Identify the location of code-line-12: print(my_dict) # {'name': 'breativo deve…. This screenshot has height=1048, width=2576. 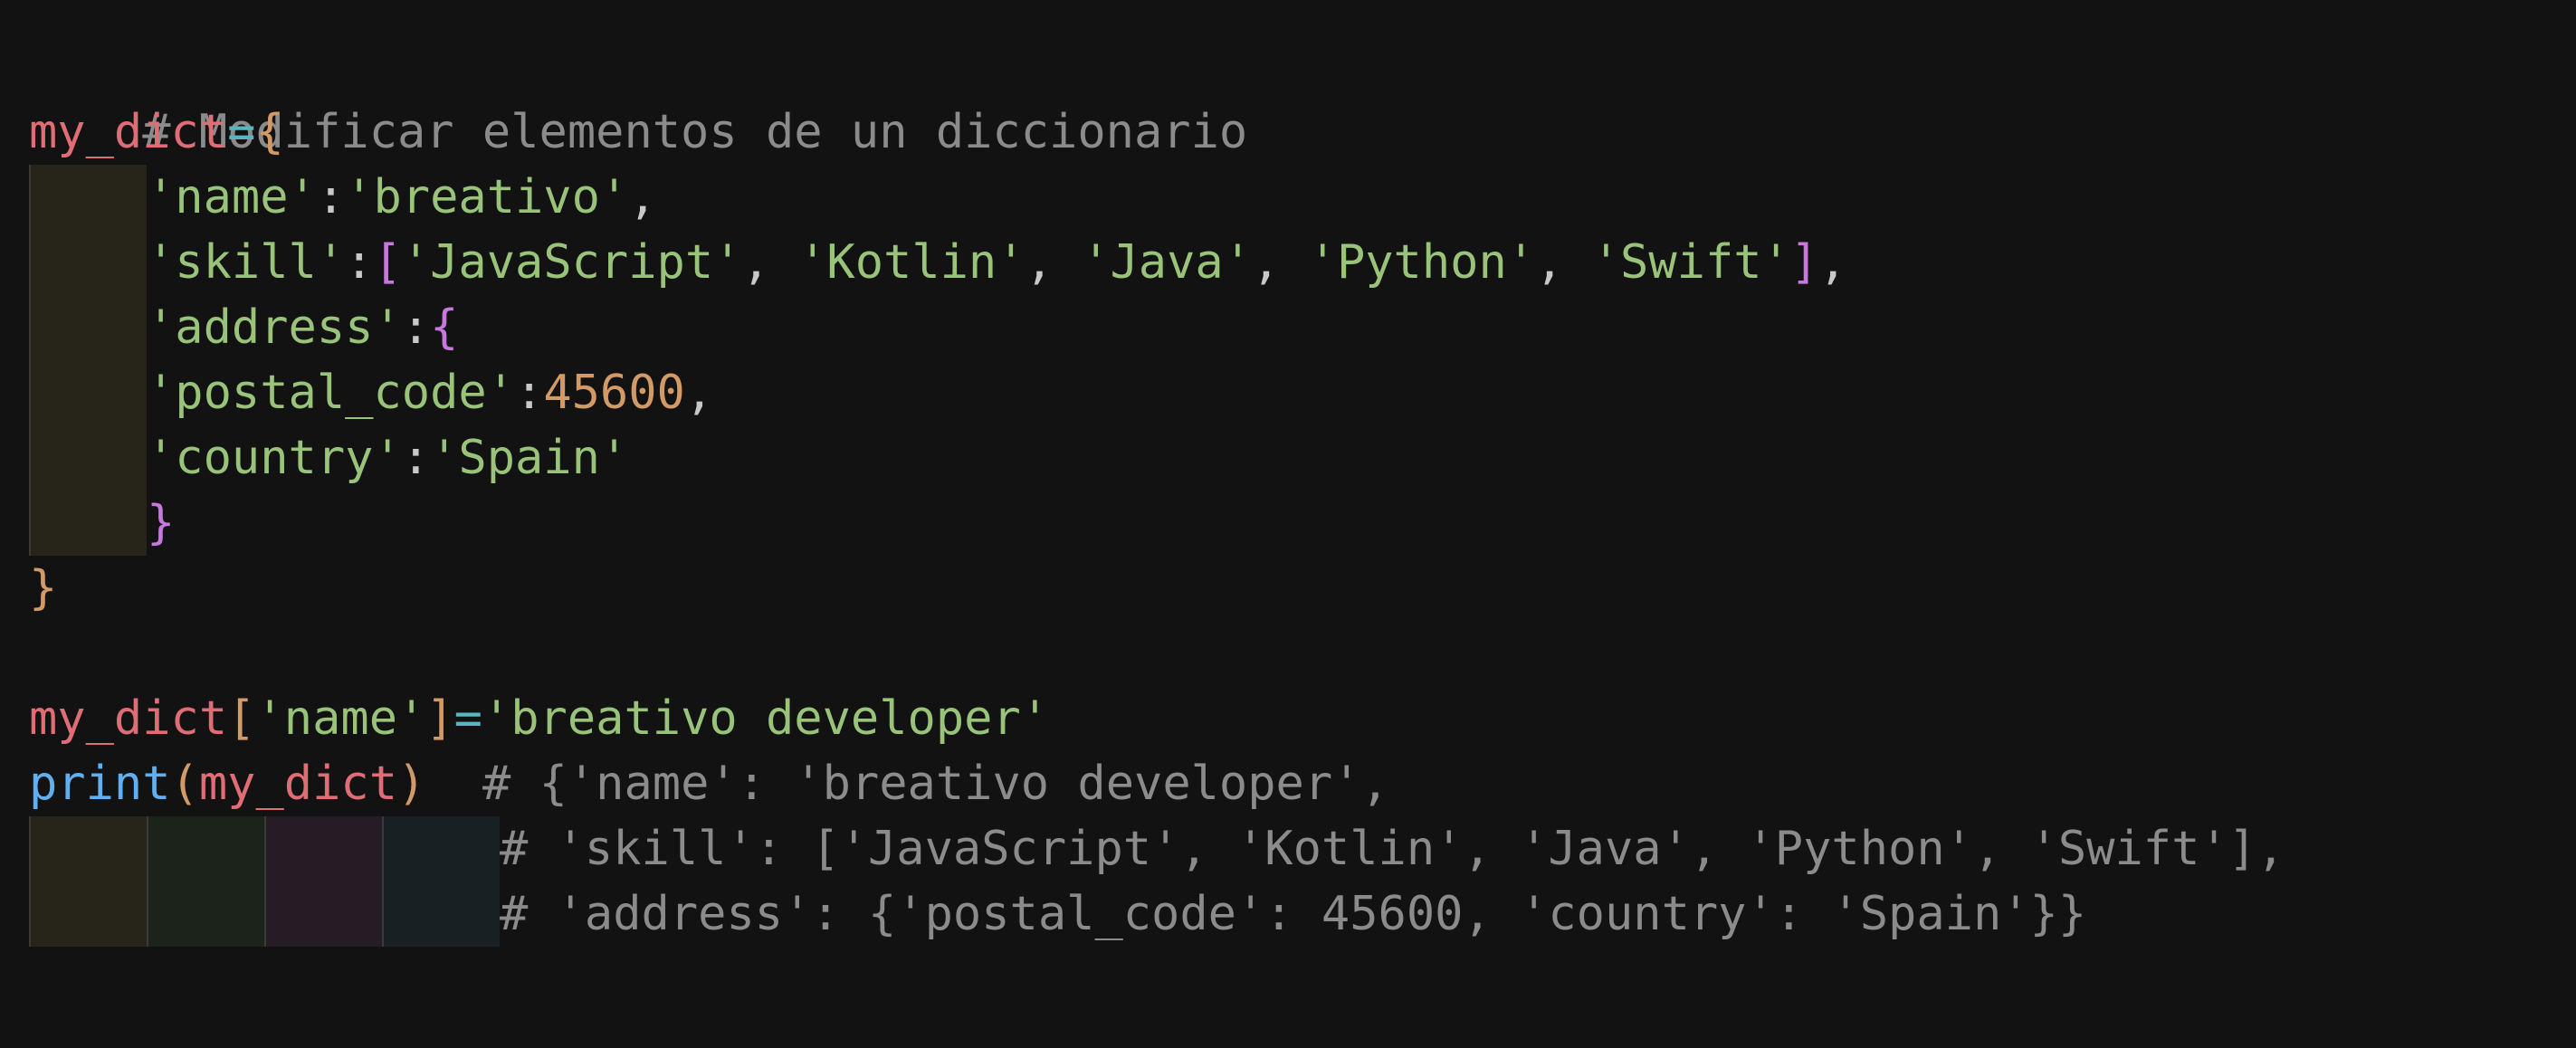
(1296, 784).